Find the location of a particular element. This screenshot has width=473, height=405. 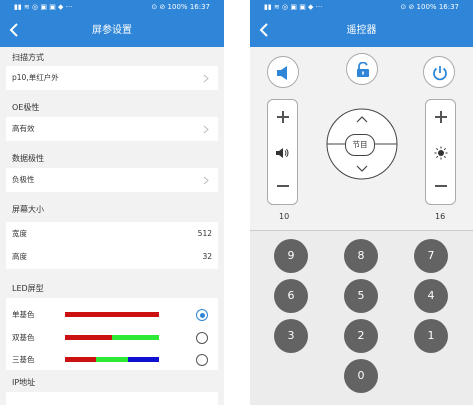

lock-icon is located at coordinates (363, 69).